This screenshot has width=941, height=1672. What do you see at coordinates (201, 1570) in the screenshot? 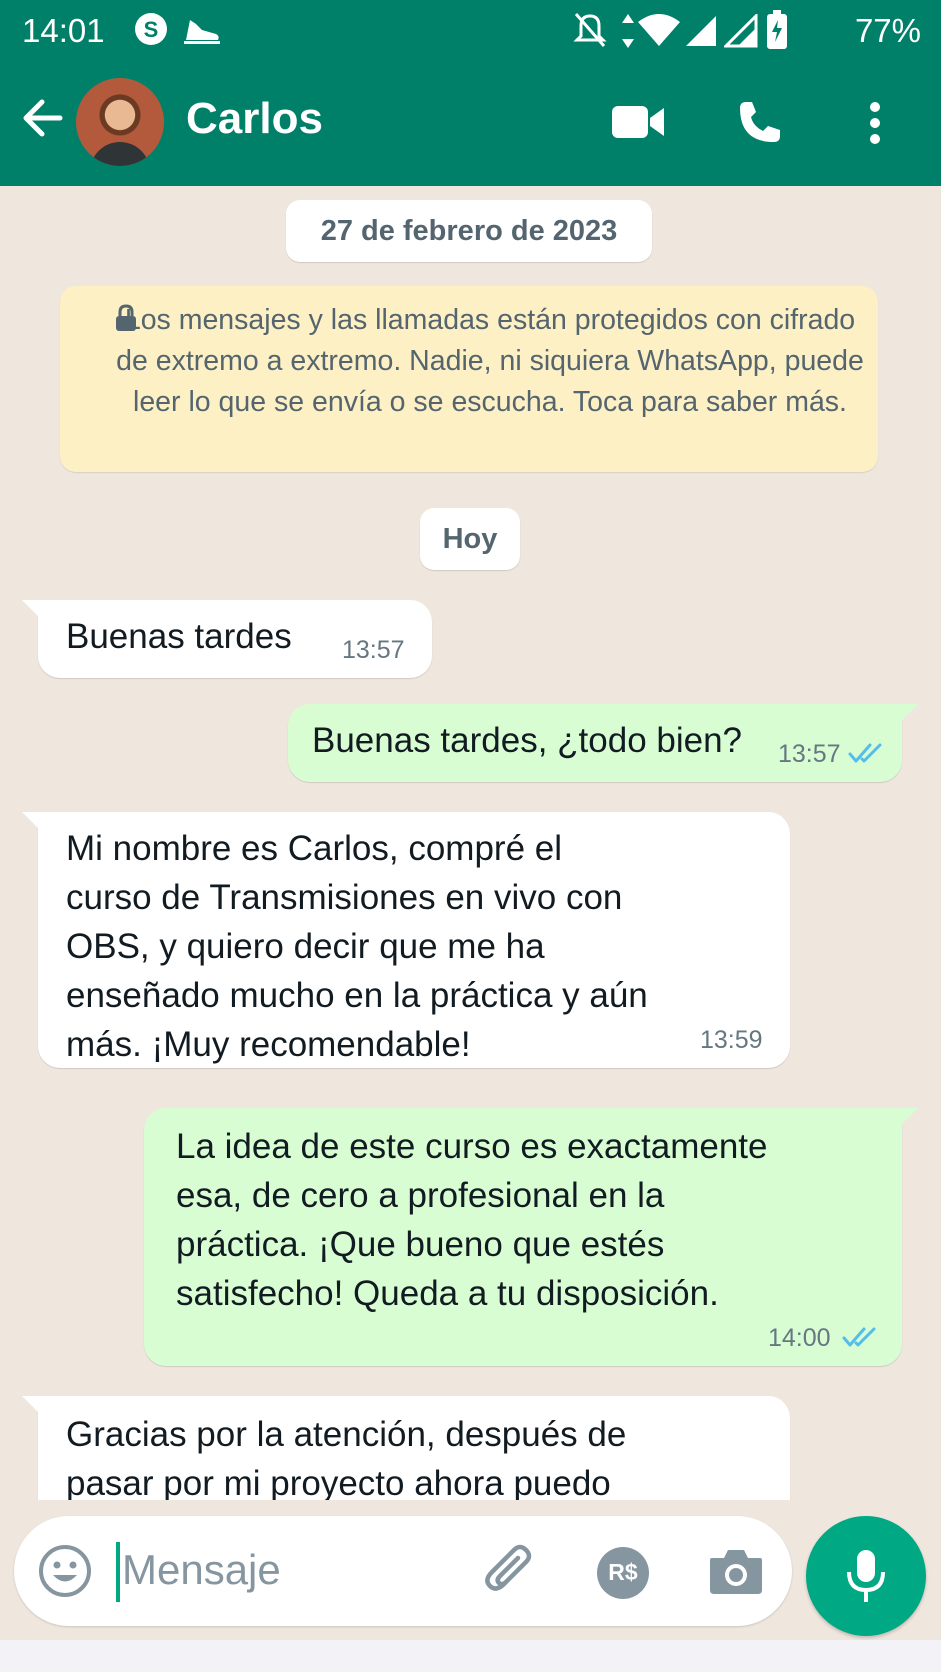
I see `message-input: Mensaje` at bounding box center [201, 1570].